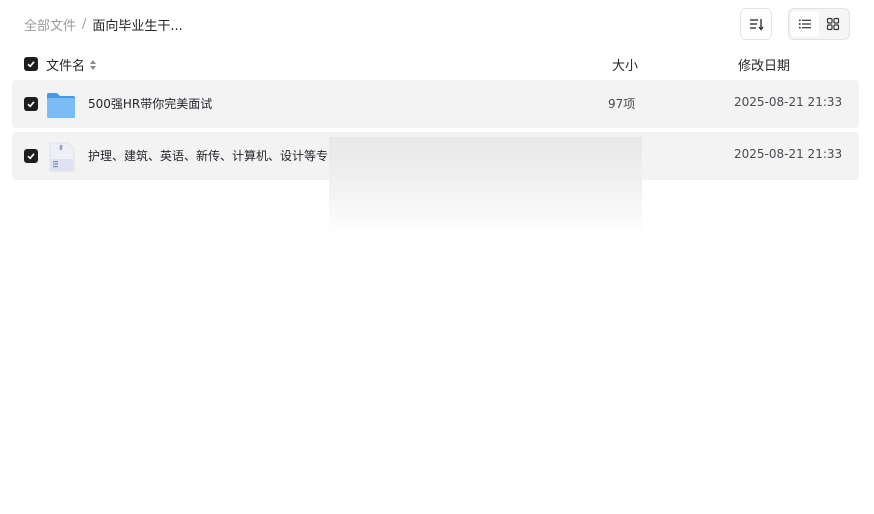 This screenshot has width=874, height=514. I want to click on column-header: 文件名 大小 修改日期, so click(437, 64).